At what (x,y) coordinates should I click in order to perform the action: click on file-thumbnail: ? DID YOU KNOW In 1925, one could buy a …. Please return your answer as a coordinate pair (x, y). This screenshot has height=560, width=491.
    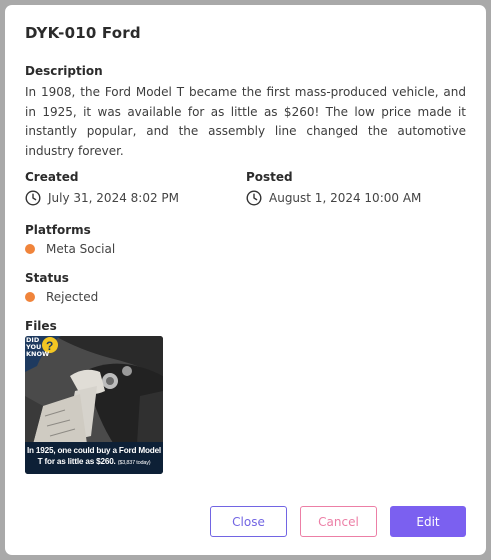
    Looking at the image, I should click on (94, 405).